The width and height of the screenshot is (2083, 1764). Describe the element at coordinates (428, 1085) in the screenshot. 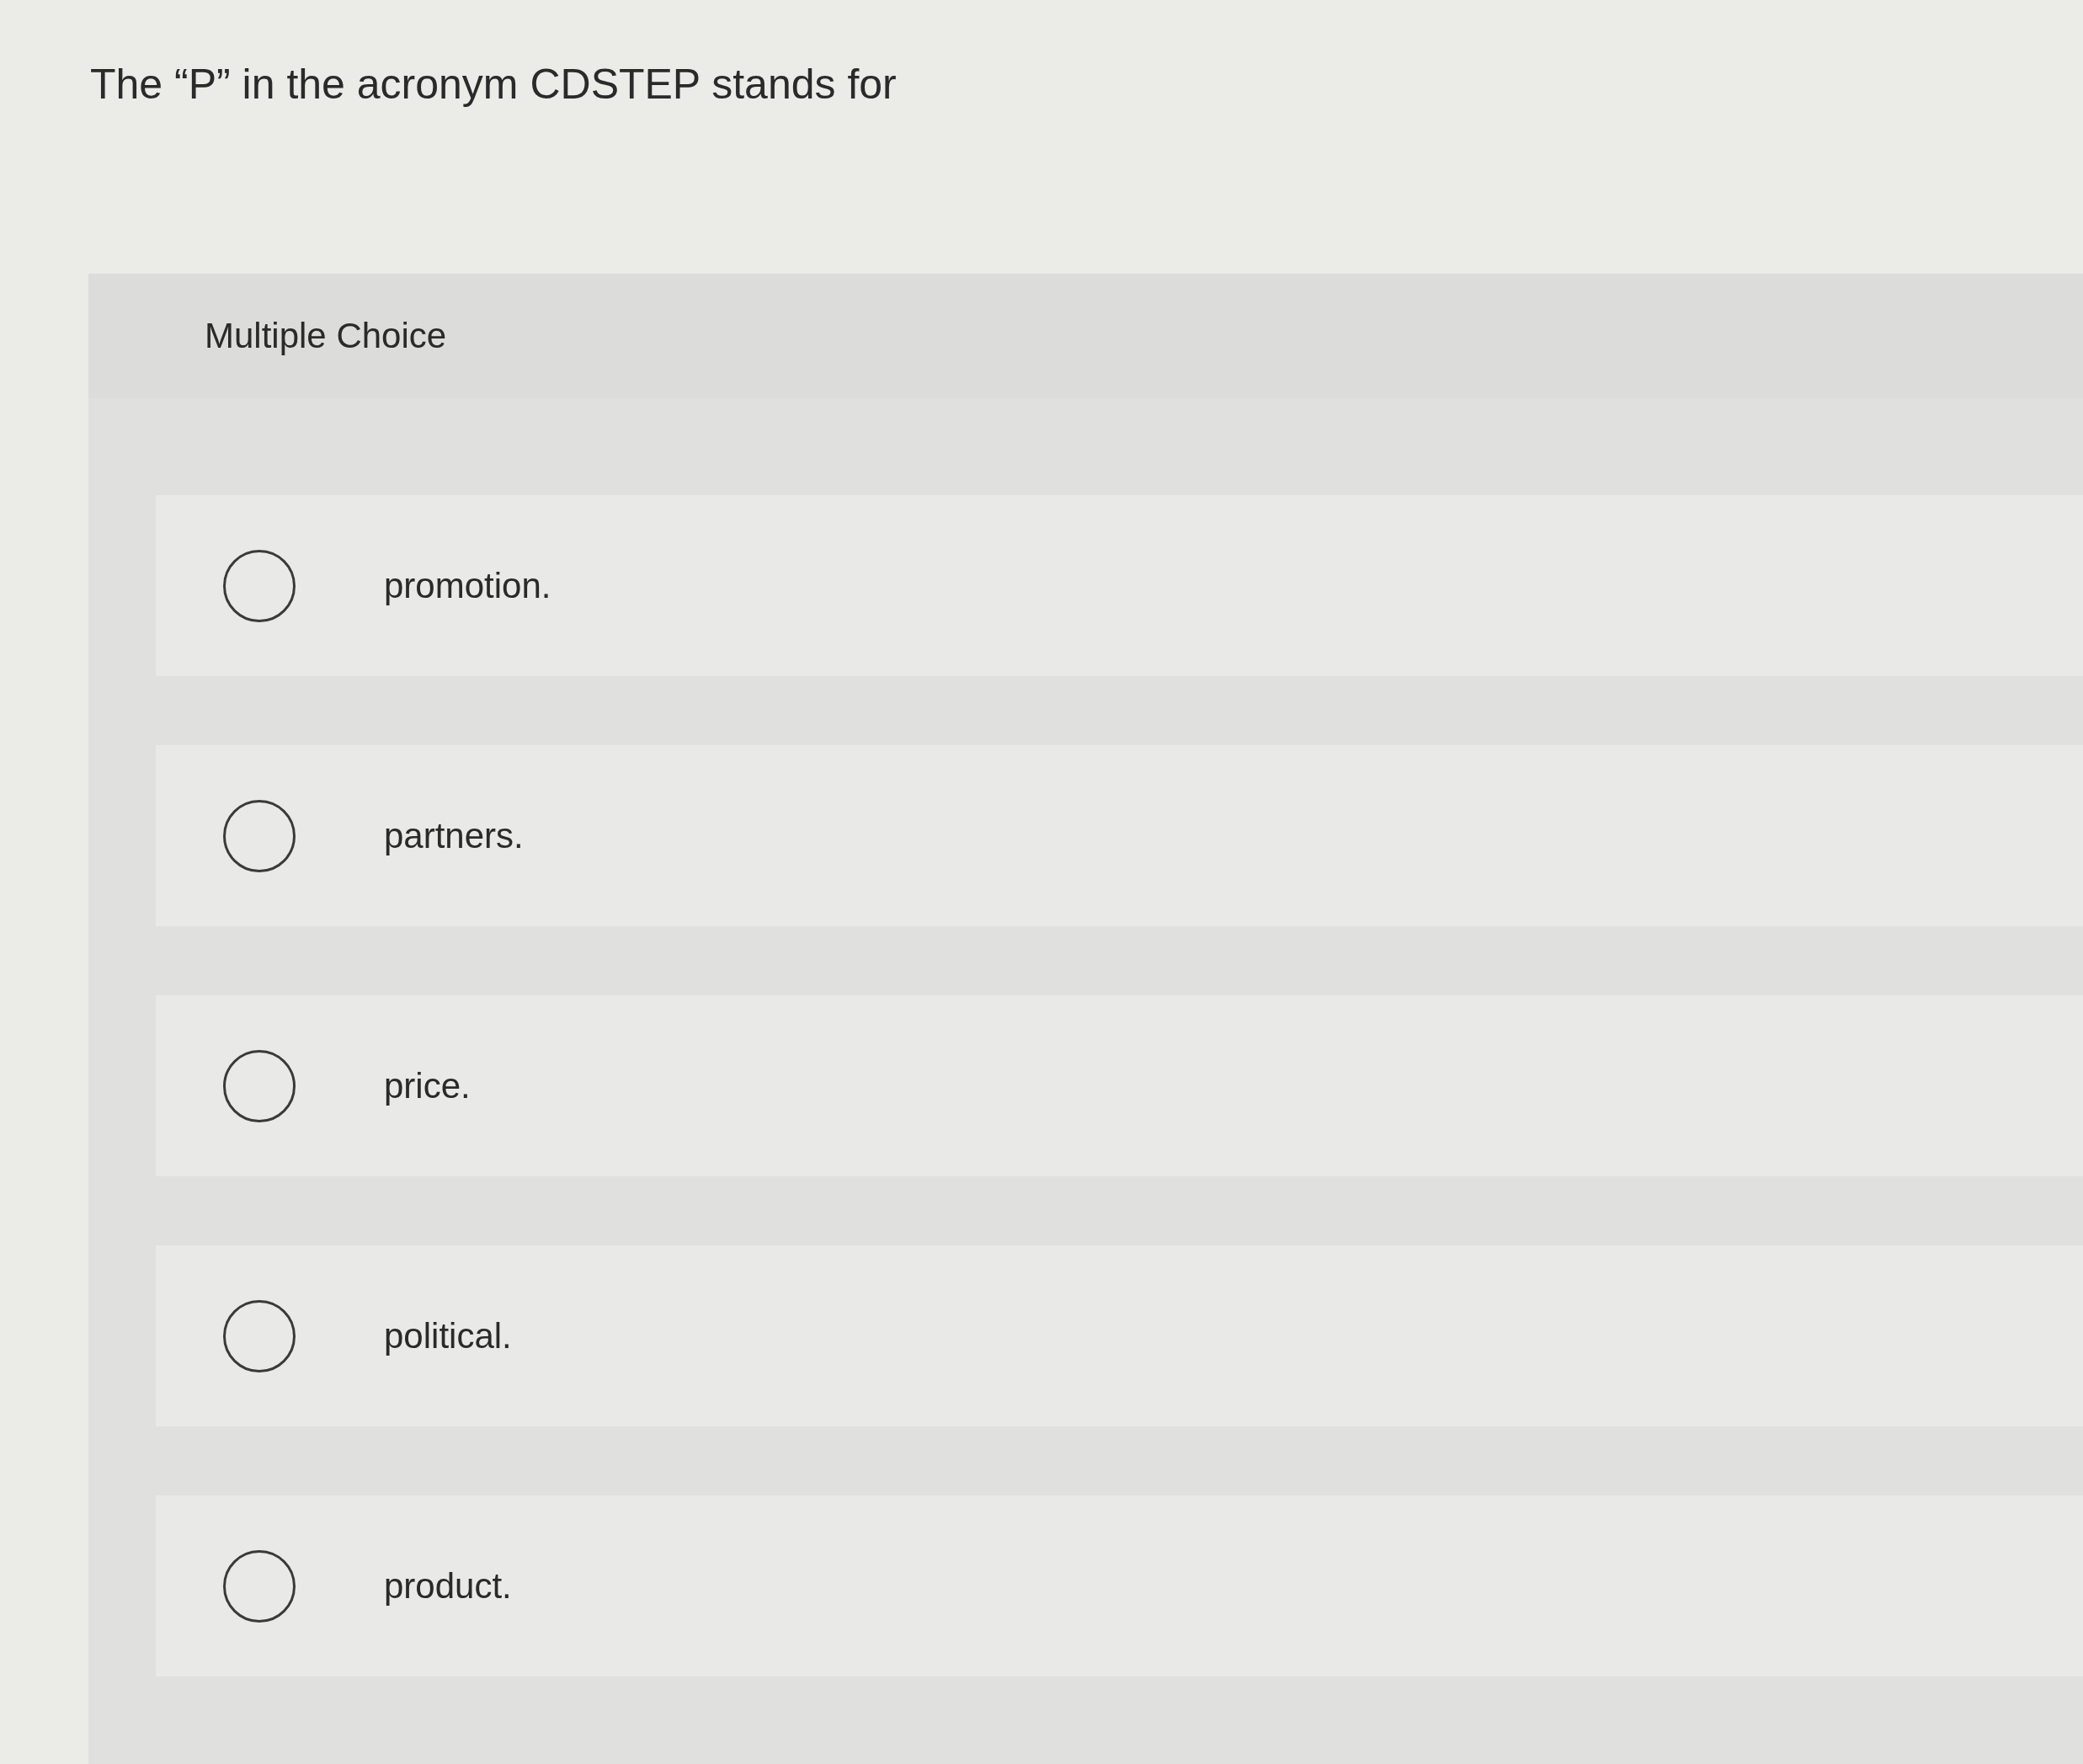

I see `option-label: price.` at that location.